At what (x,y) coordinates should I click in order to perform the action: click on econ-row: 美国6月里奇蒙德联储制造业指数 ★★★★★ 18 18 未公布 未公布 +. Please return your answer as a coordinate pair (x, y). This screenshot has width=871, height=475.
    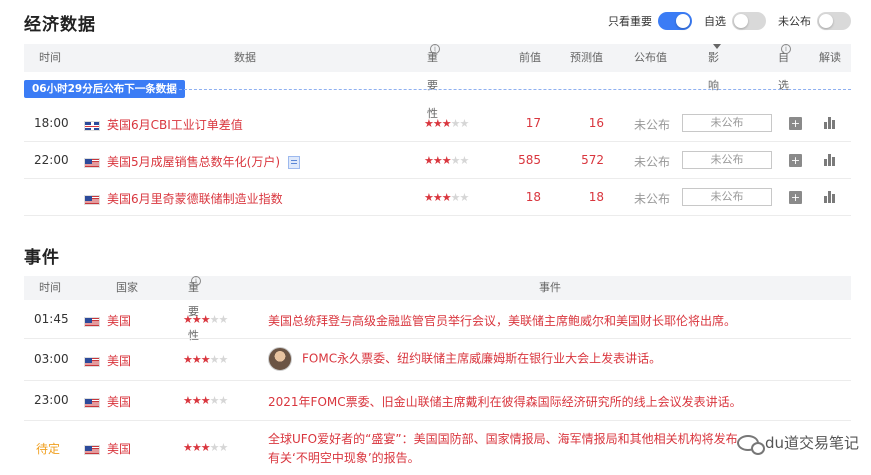
    Looking at the image, I should click on (437, 197).